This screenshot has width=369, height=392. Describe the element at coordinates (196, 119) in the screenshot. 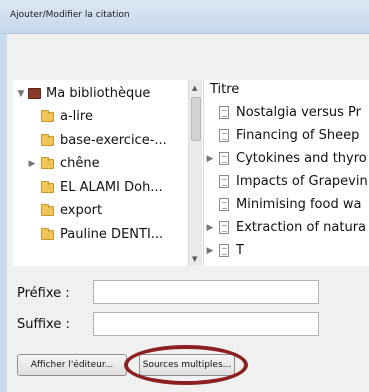

I see `scrollbar-thumb` at that location.